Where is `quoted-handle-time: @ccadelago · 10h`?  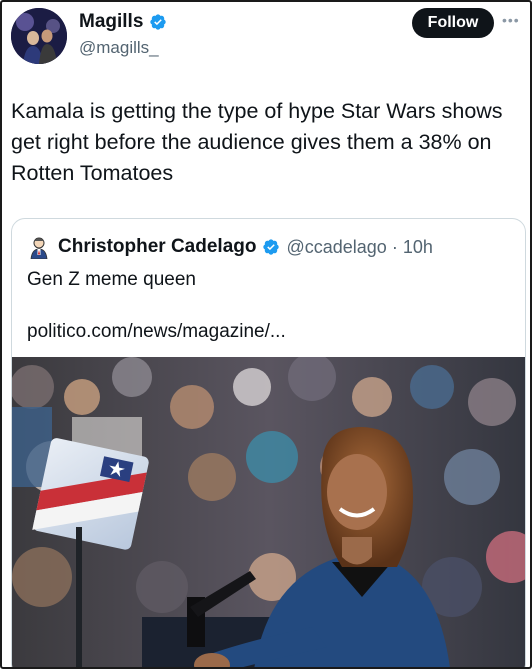 quoted-handle-time: @ccadelago · 10h is located at coordinates (359, 247).